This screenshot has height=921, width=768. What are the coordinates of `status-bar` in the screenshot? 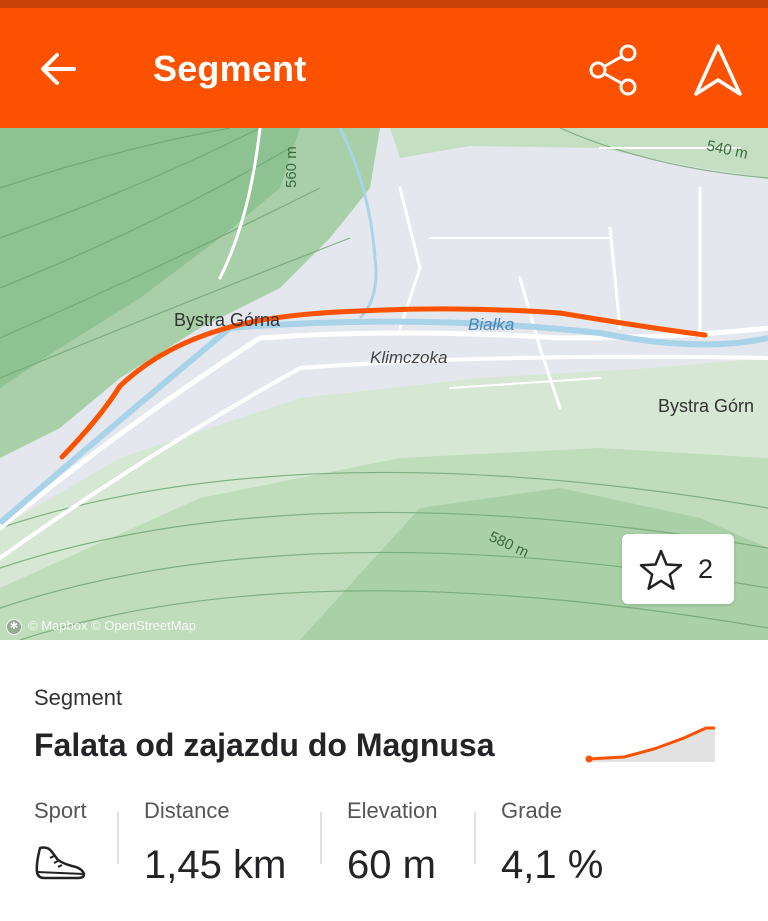 It's located at (384, 4).